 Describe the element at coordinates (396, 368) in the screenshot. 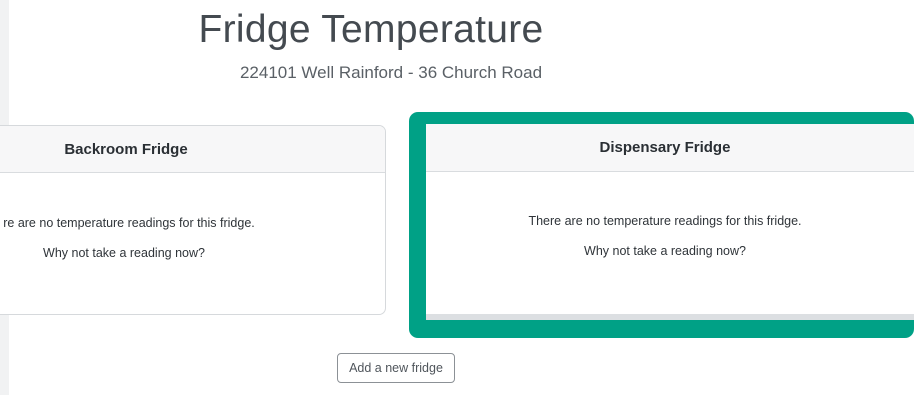

I see `add-fridge-button: Add a new fridge` at that location.